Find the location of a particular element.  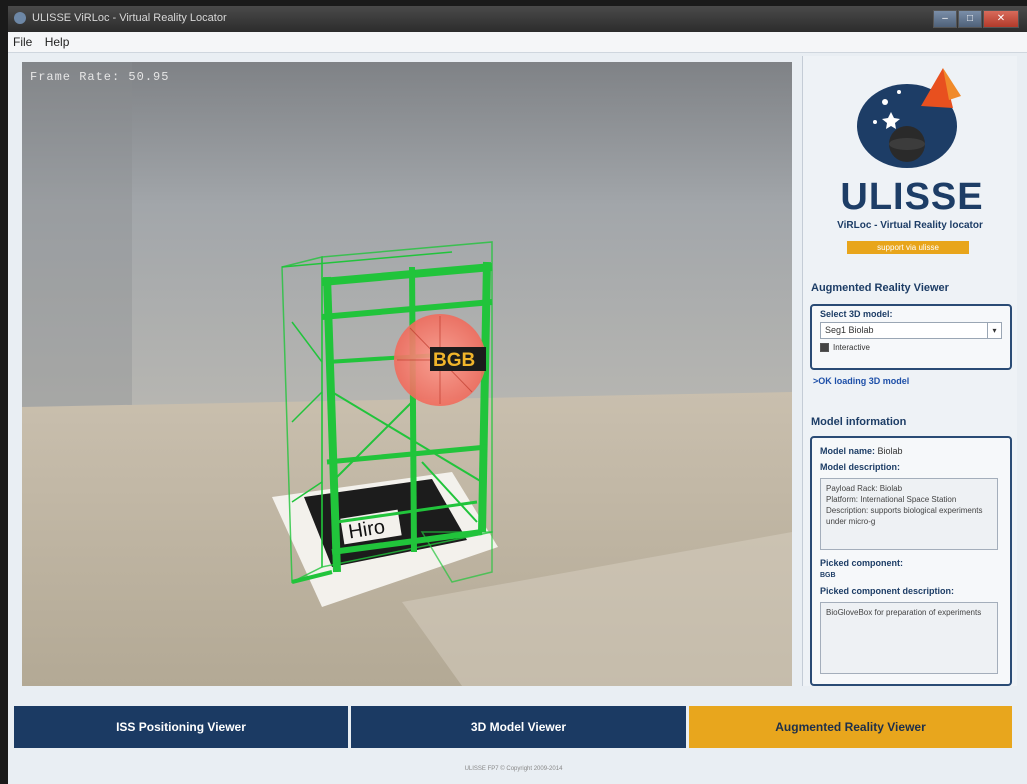

tab-iss-positioning: ISS Positioning Viewer is located at coordinates (181, 727).